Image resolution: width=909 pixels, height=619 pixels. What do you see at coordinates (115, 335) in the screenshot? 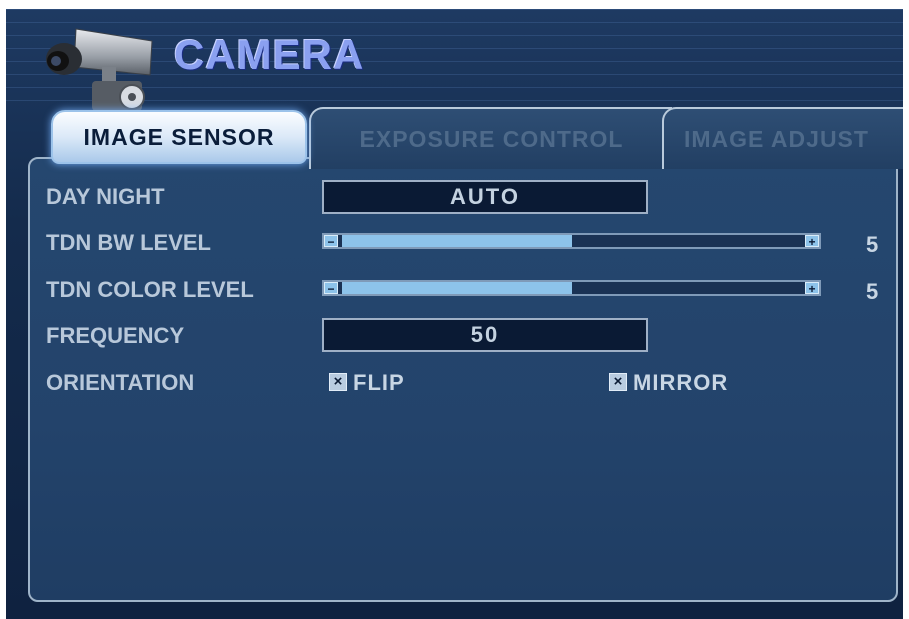
I see `frequency-label: FREQUENCY` at bounding box center [115, 335].